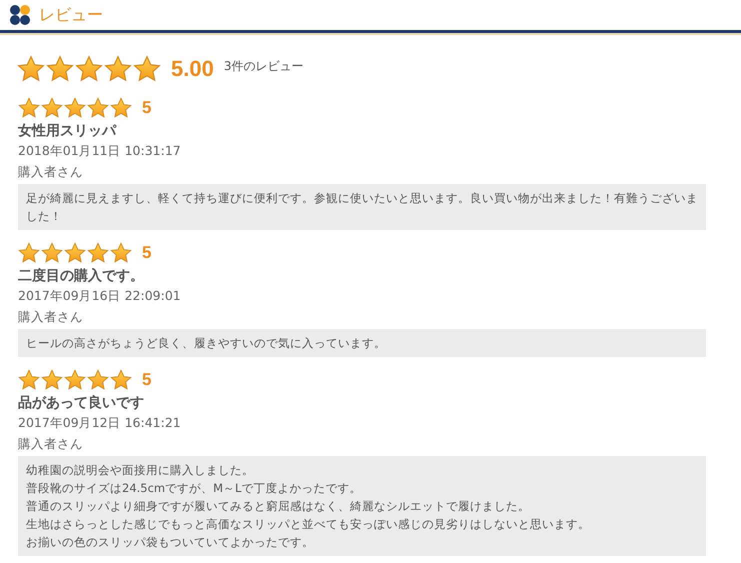 This screenshot has width=741, height=563. What do you see at coordinates (206, 343) in the screenshot?
I see `review-text: ヒールの高さがちょうど良く、履きやすいので気に入っています。` at bounding box center [206, 343].